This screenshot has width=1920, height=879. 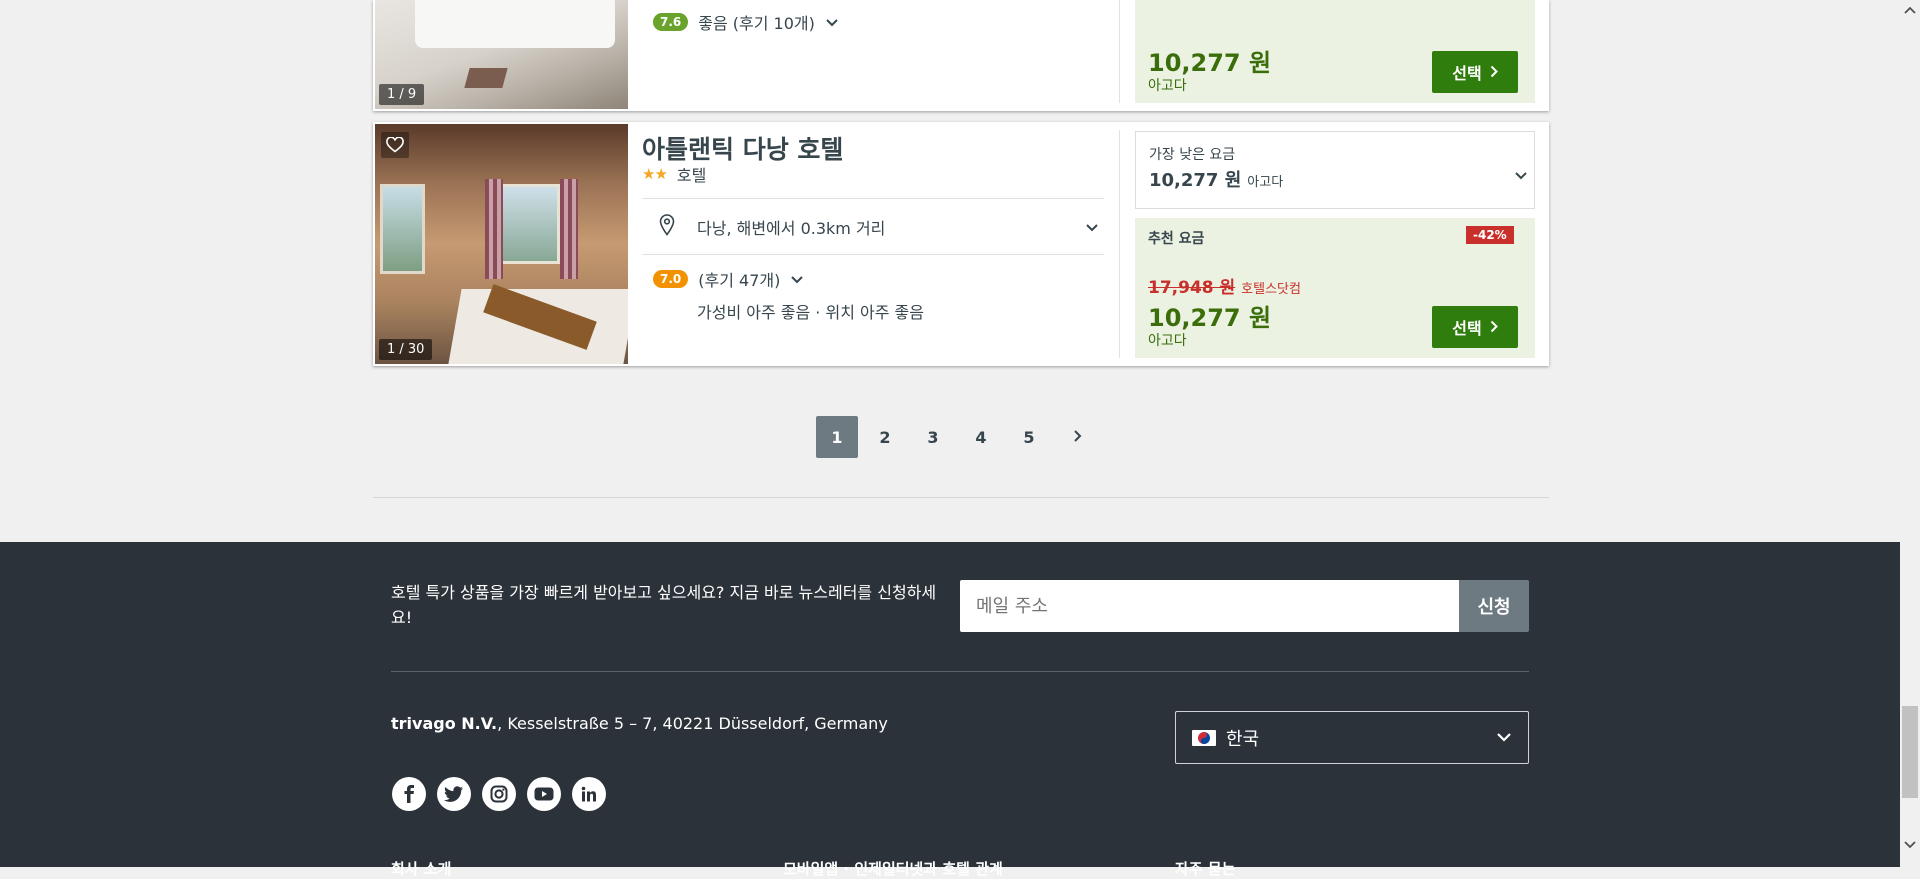 I want to click on bed-illustration, so click(x=515, y=24).